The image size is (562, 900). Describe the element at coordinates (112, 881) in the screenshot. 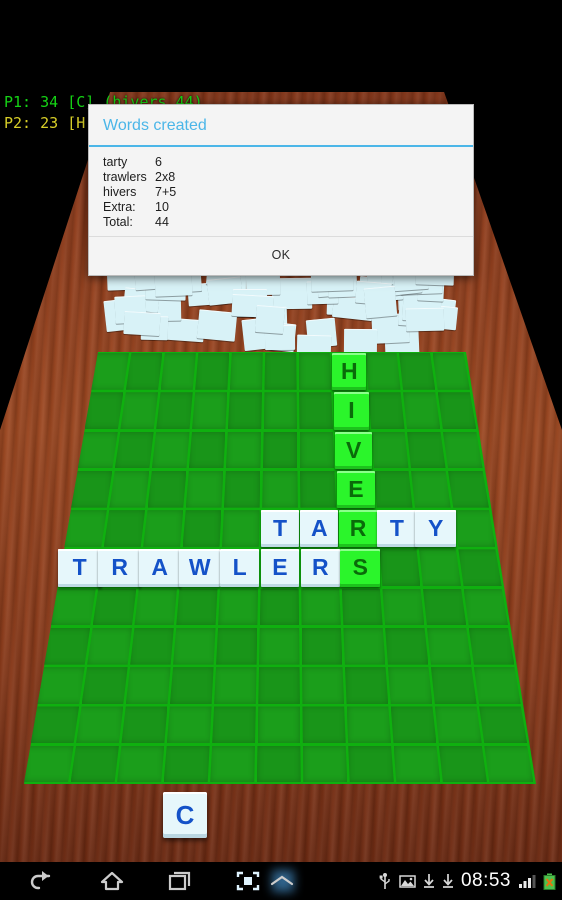

I see `home-icon` at that location.